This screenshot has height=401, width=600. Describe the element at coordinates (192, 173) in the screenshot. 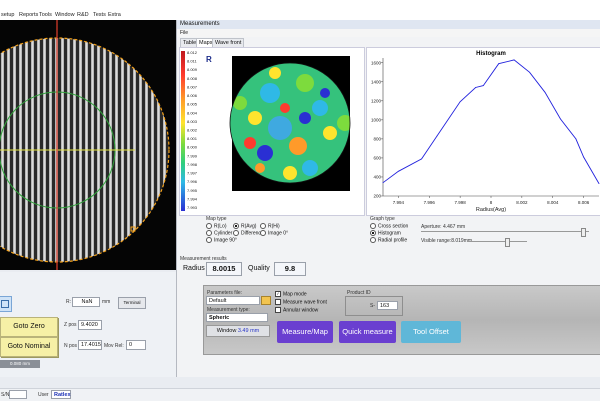

I see `colorbar-tick-label: 7.997` at that location.